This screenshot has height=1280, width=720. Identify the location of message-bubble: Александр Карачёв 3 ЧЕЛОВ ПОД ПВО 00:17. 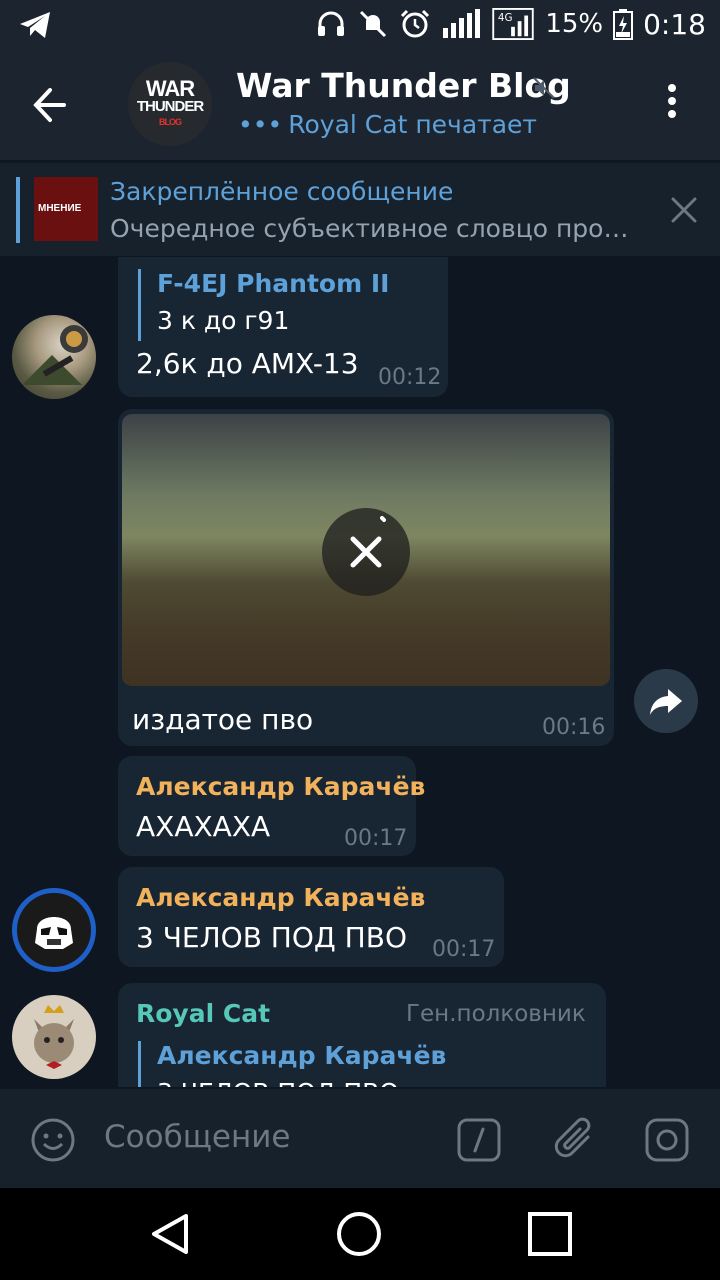
(311, 917).